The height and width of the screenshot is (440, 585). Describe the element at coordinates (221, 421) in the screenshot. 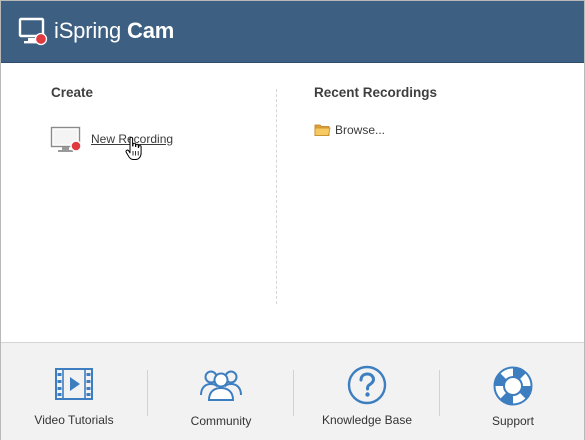

I see `community-label: Community` at that location.